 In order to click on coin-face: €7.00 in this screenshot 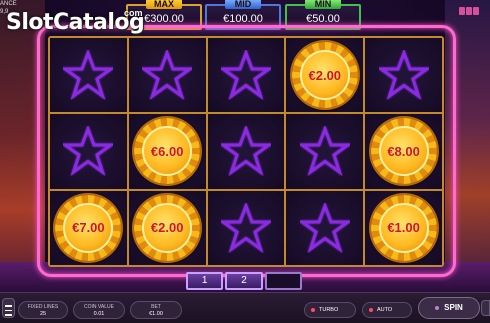, I will do `click(88, 227)`.